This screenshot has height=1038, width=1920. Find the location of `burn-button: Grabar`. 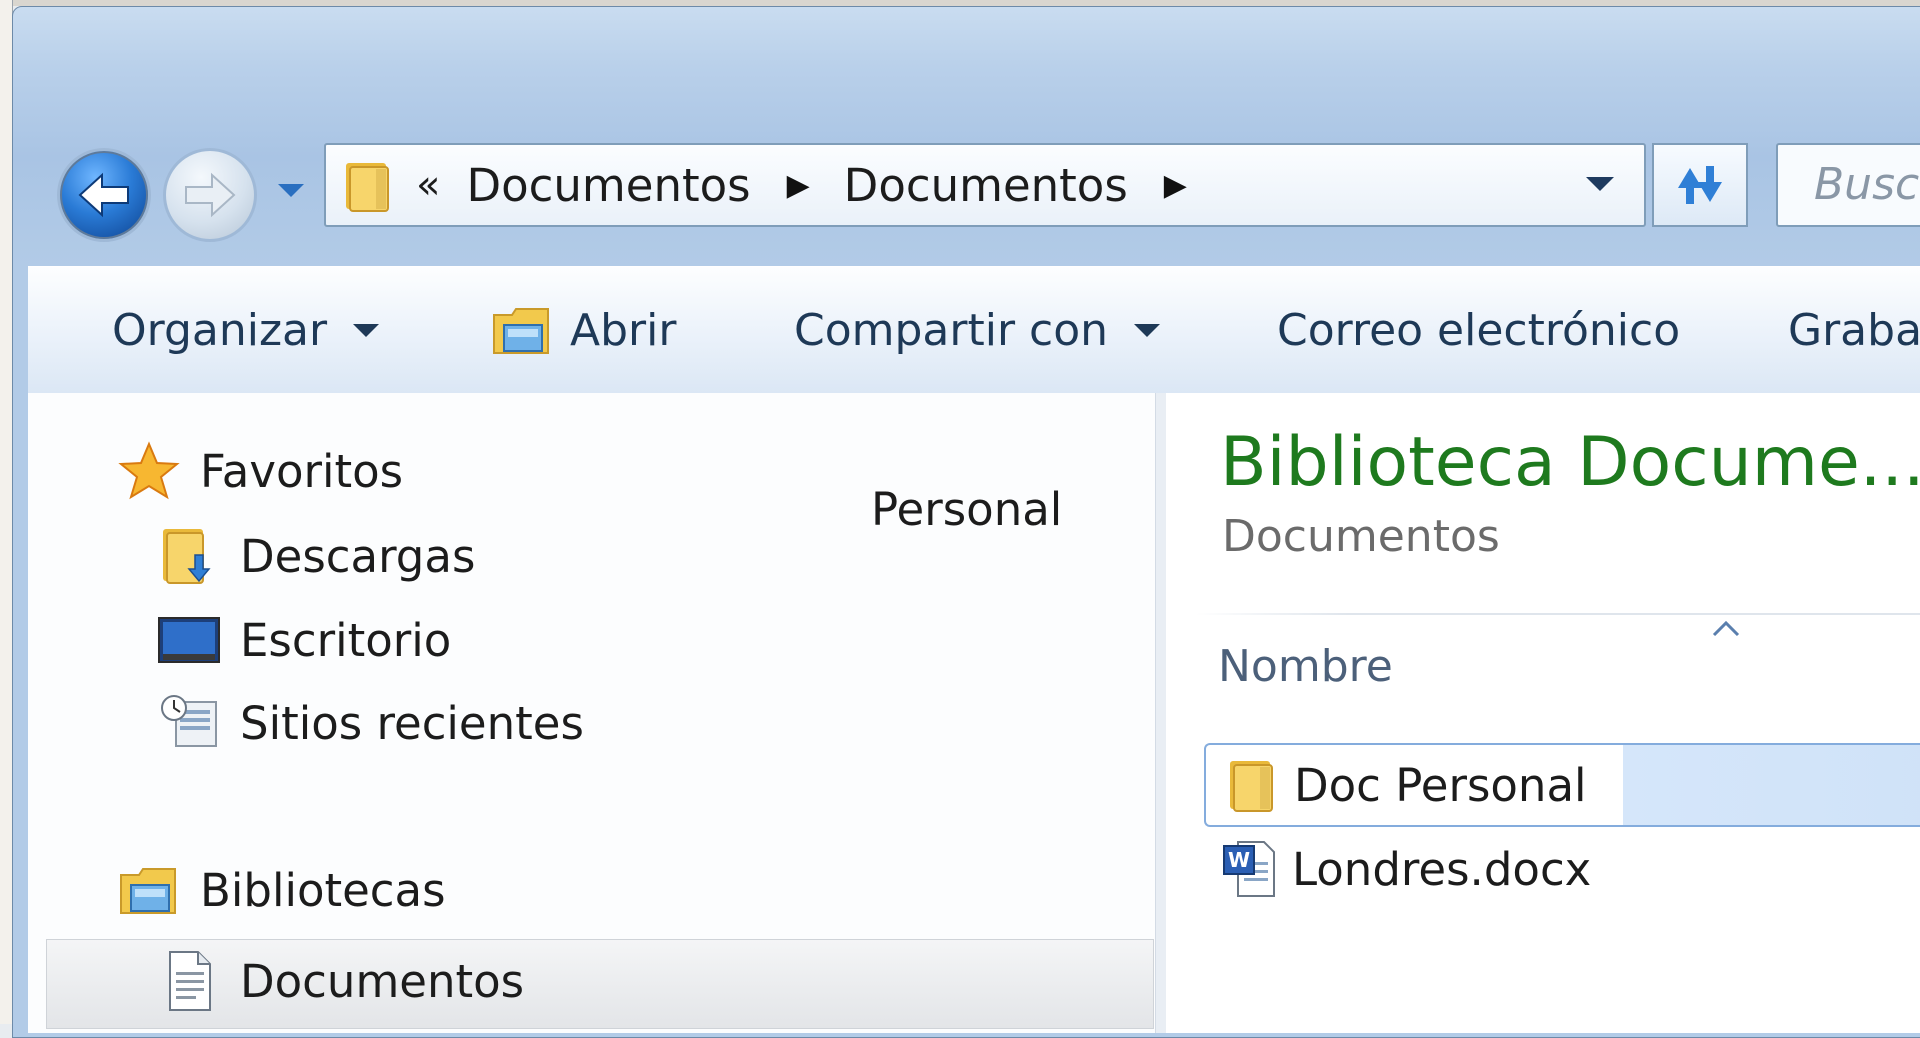

burn-button: Grabar is located at coordinates (1854, 330).